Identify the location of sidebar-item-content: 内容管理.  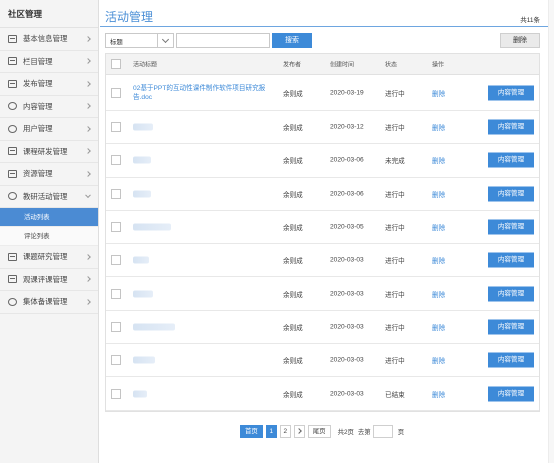
(49, 107).